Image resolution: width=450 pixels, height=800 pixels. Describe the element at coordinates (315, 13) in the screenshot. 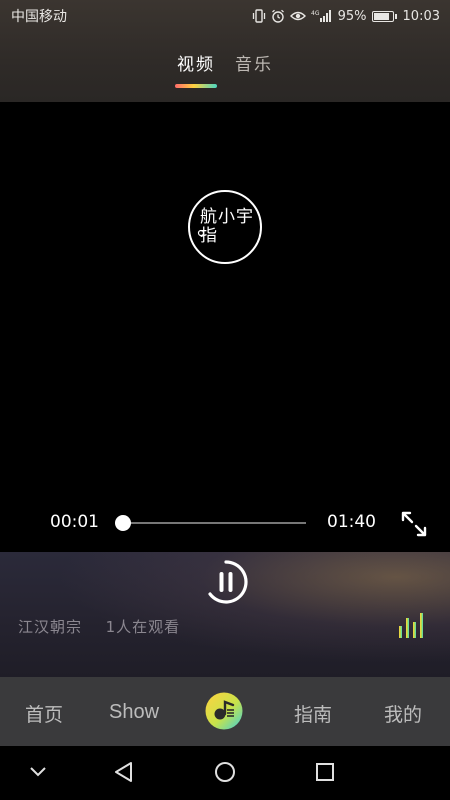

I see `network-type-label: 4G` at that location.